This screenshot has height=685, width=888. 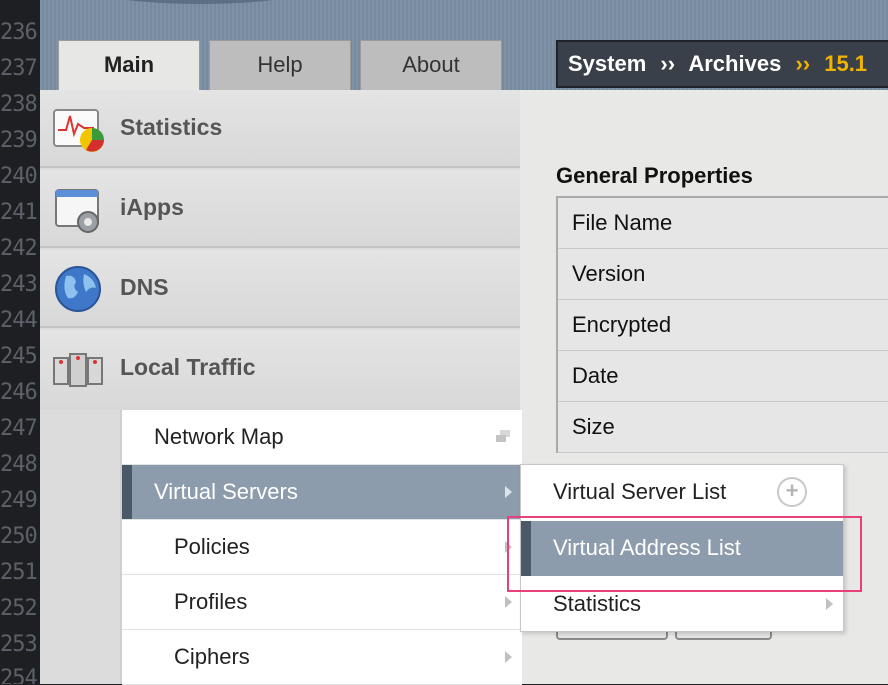 I want to click on submenu-label: Virtual Servers, so click(x=226, y=491).